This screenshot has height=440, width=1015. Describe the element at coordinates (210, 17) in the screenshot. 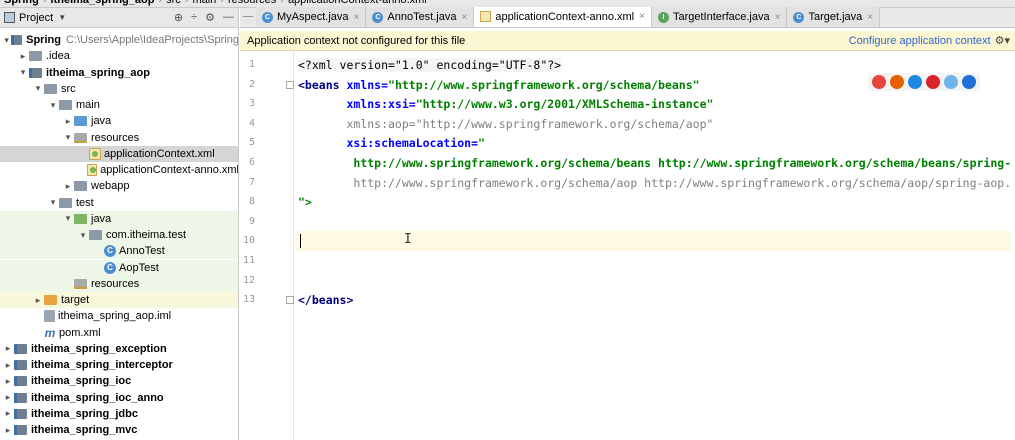

I see `gear-icon: ⚙` at that location.